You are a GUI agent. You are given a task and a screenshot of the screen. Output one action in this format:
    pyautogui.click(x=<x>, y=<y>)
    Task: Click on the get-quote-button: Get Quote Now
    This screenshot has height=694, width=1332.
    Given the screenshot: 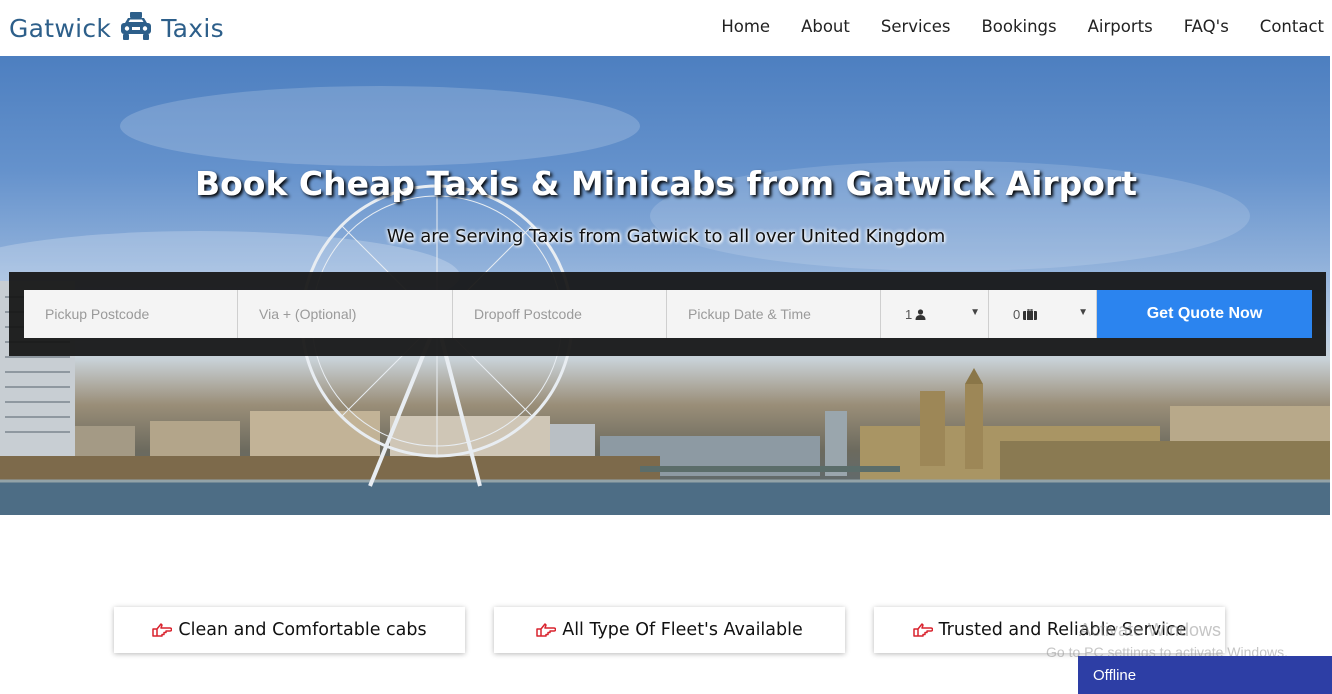 What is the action you would take?
    pyautogui.click(x=1204, y=314)
    